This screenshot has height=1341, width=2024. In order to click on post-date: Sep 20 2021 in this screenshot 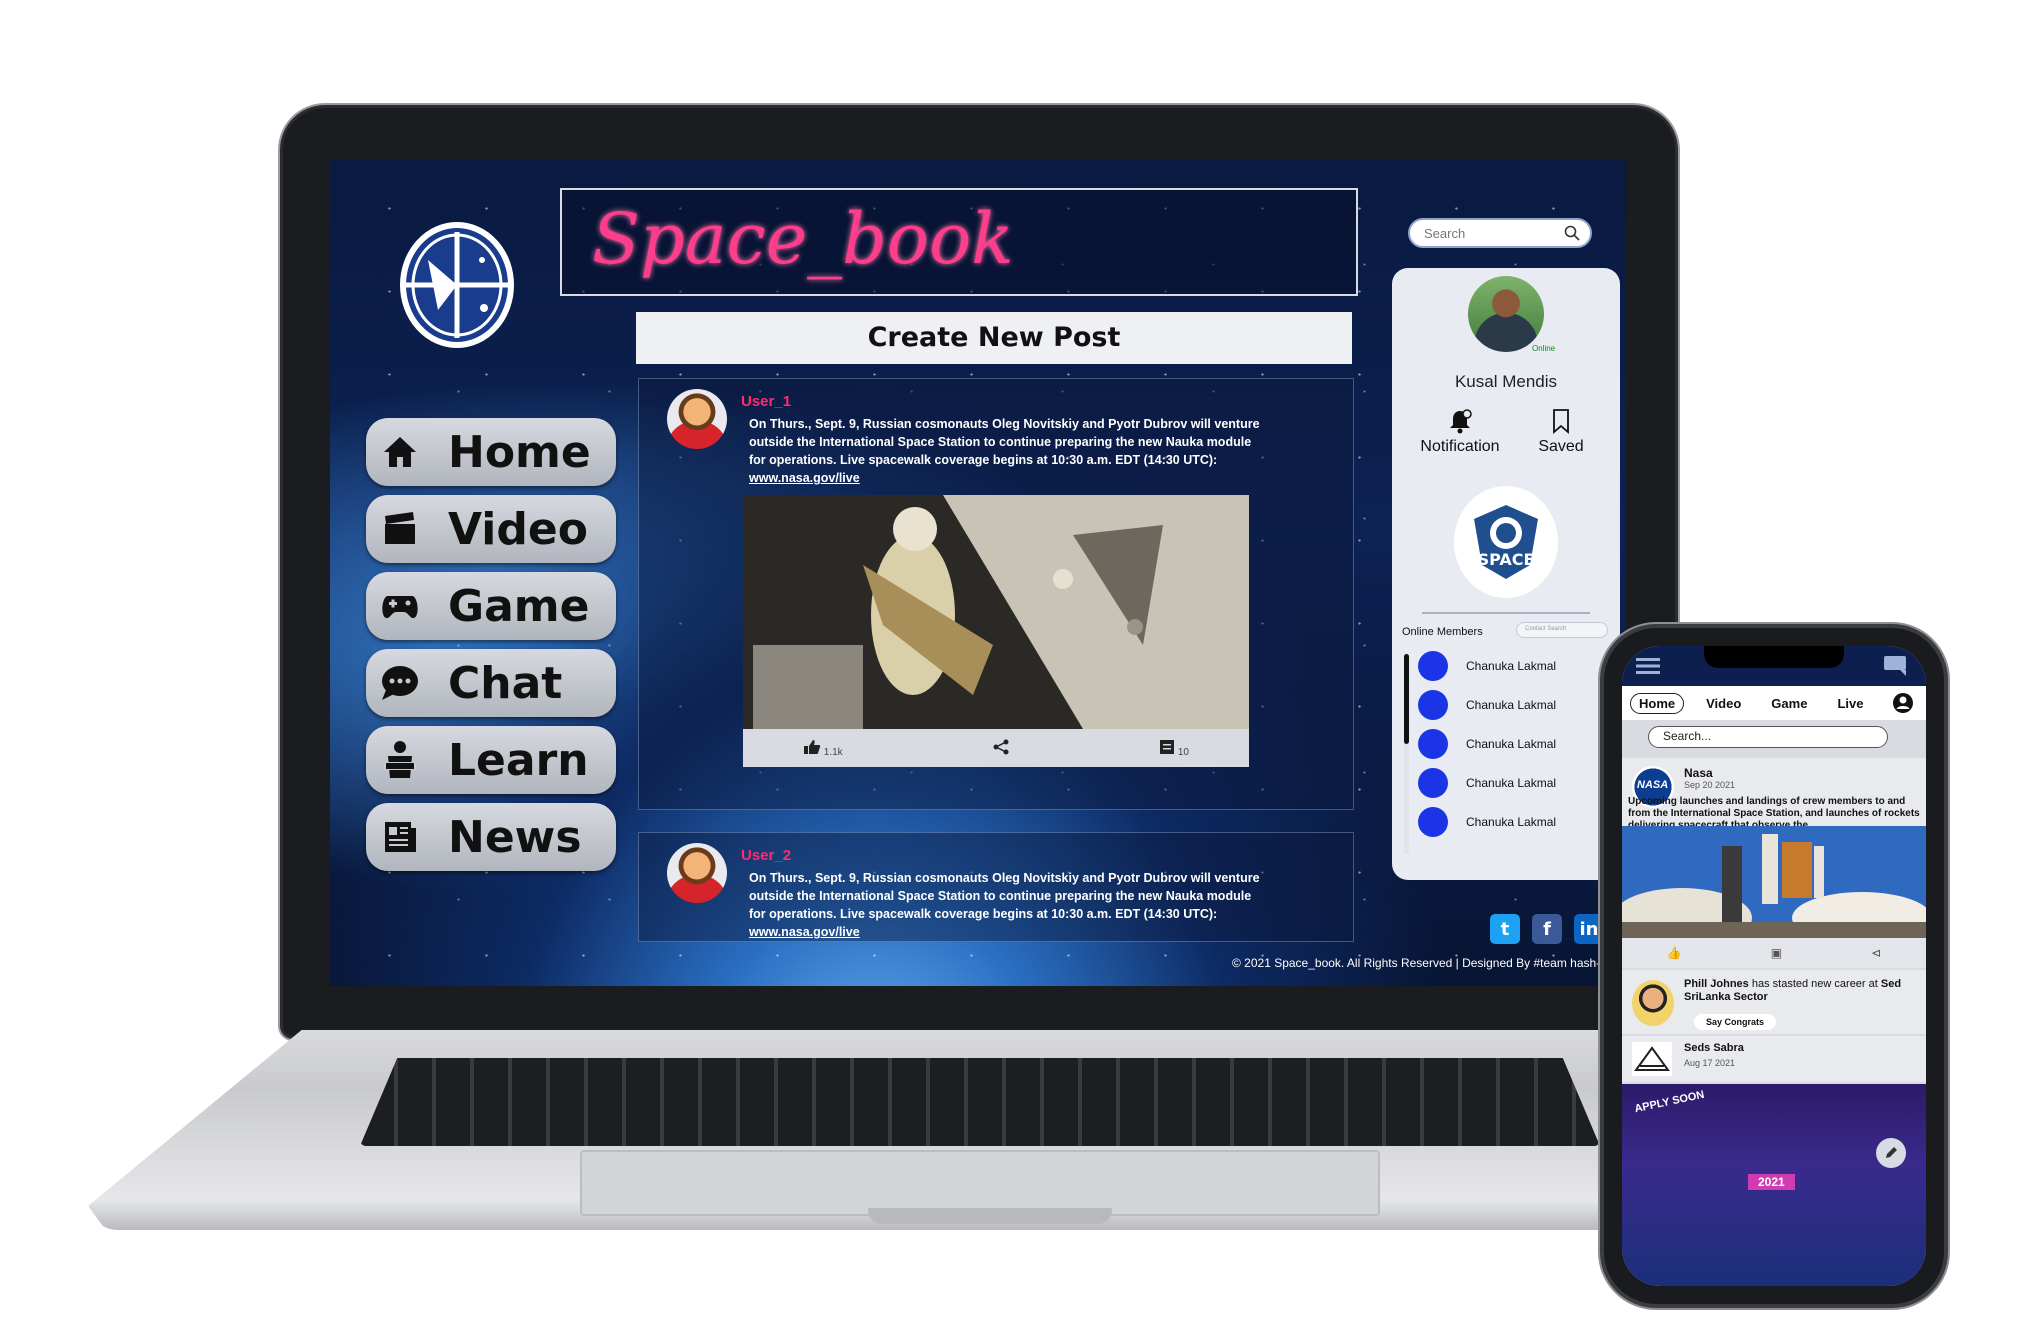, I will do `click(1710, 785)`.